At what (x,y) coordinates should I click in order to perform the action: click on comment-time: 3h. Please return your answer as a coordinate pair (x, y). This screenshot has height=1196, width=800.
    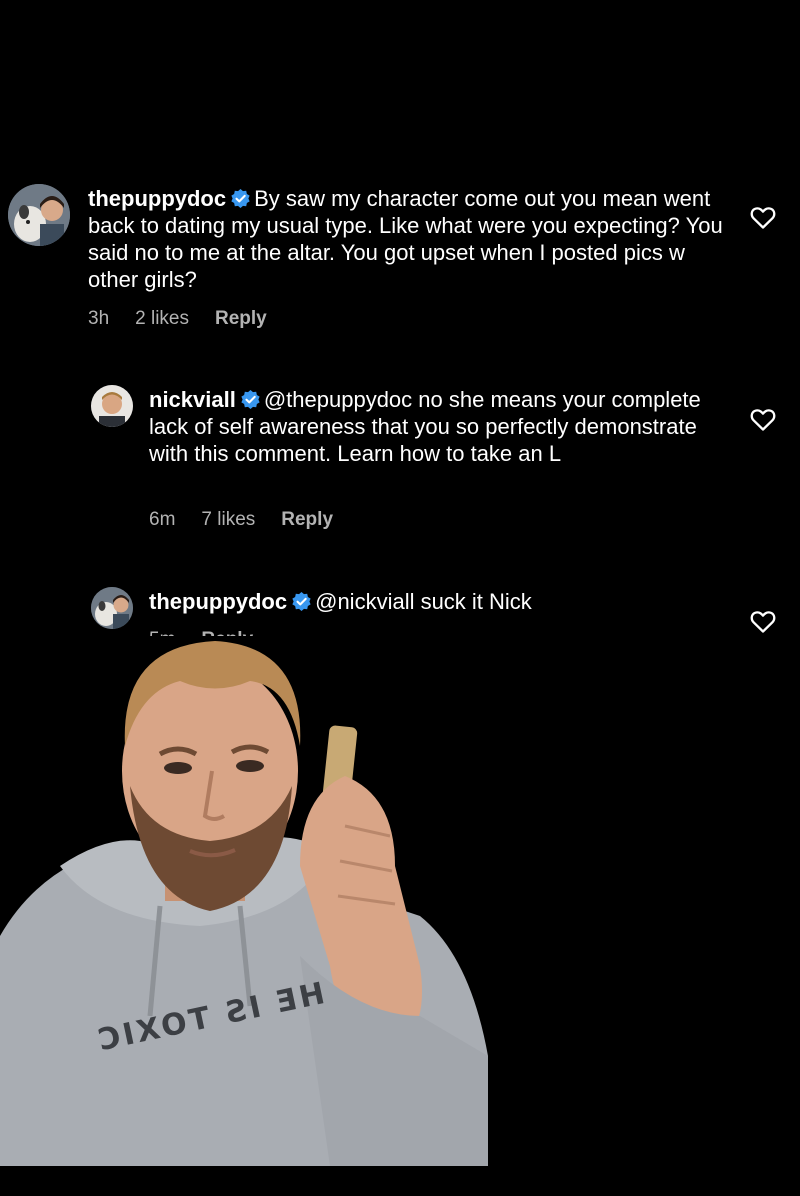
    Looking at the image, I should click on (99, 318).